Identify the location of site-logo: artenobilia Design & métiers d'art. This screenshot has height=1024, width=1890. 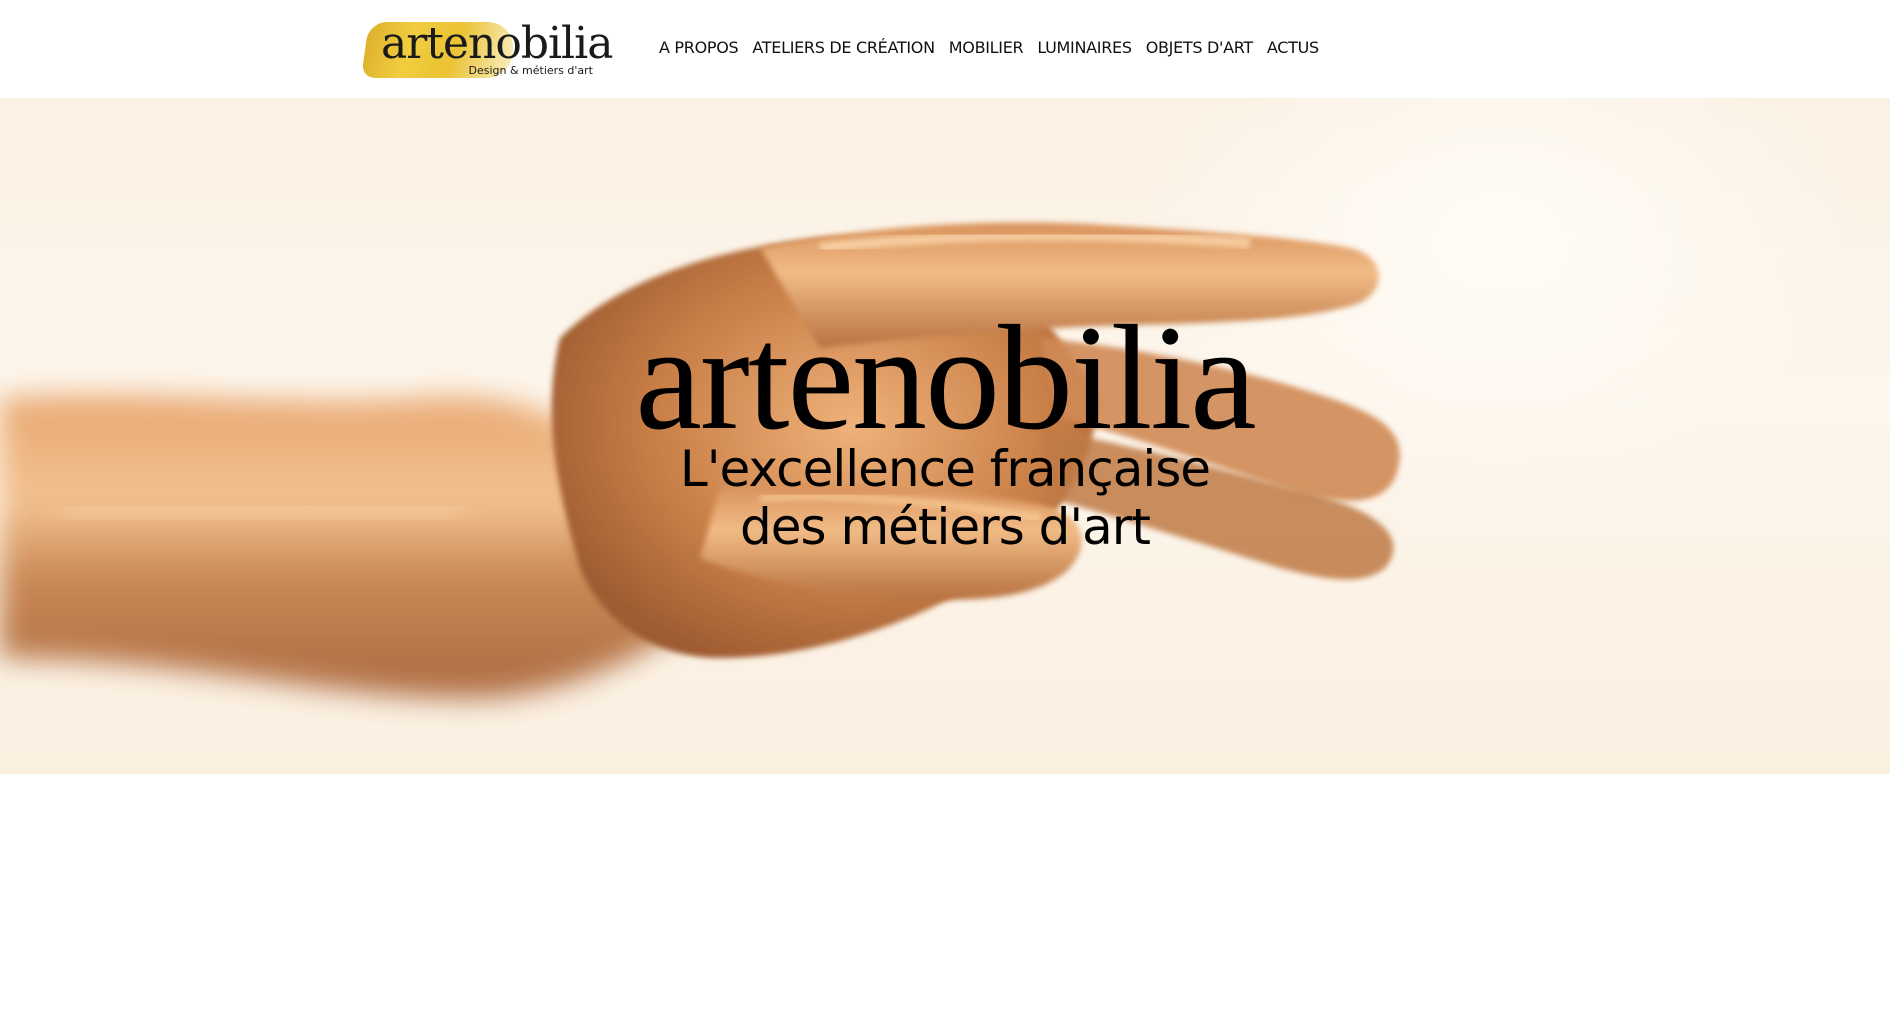
(487, 50).